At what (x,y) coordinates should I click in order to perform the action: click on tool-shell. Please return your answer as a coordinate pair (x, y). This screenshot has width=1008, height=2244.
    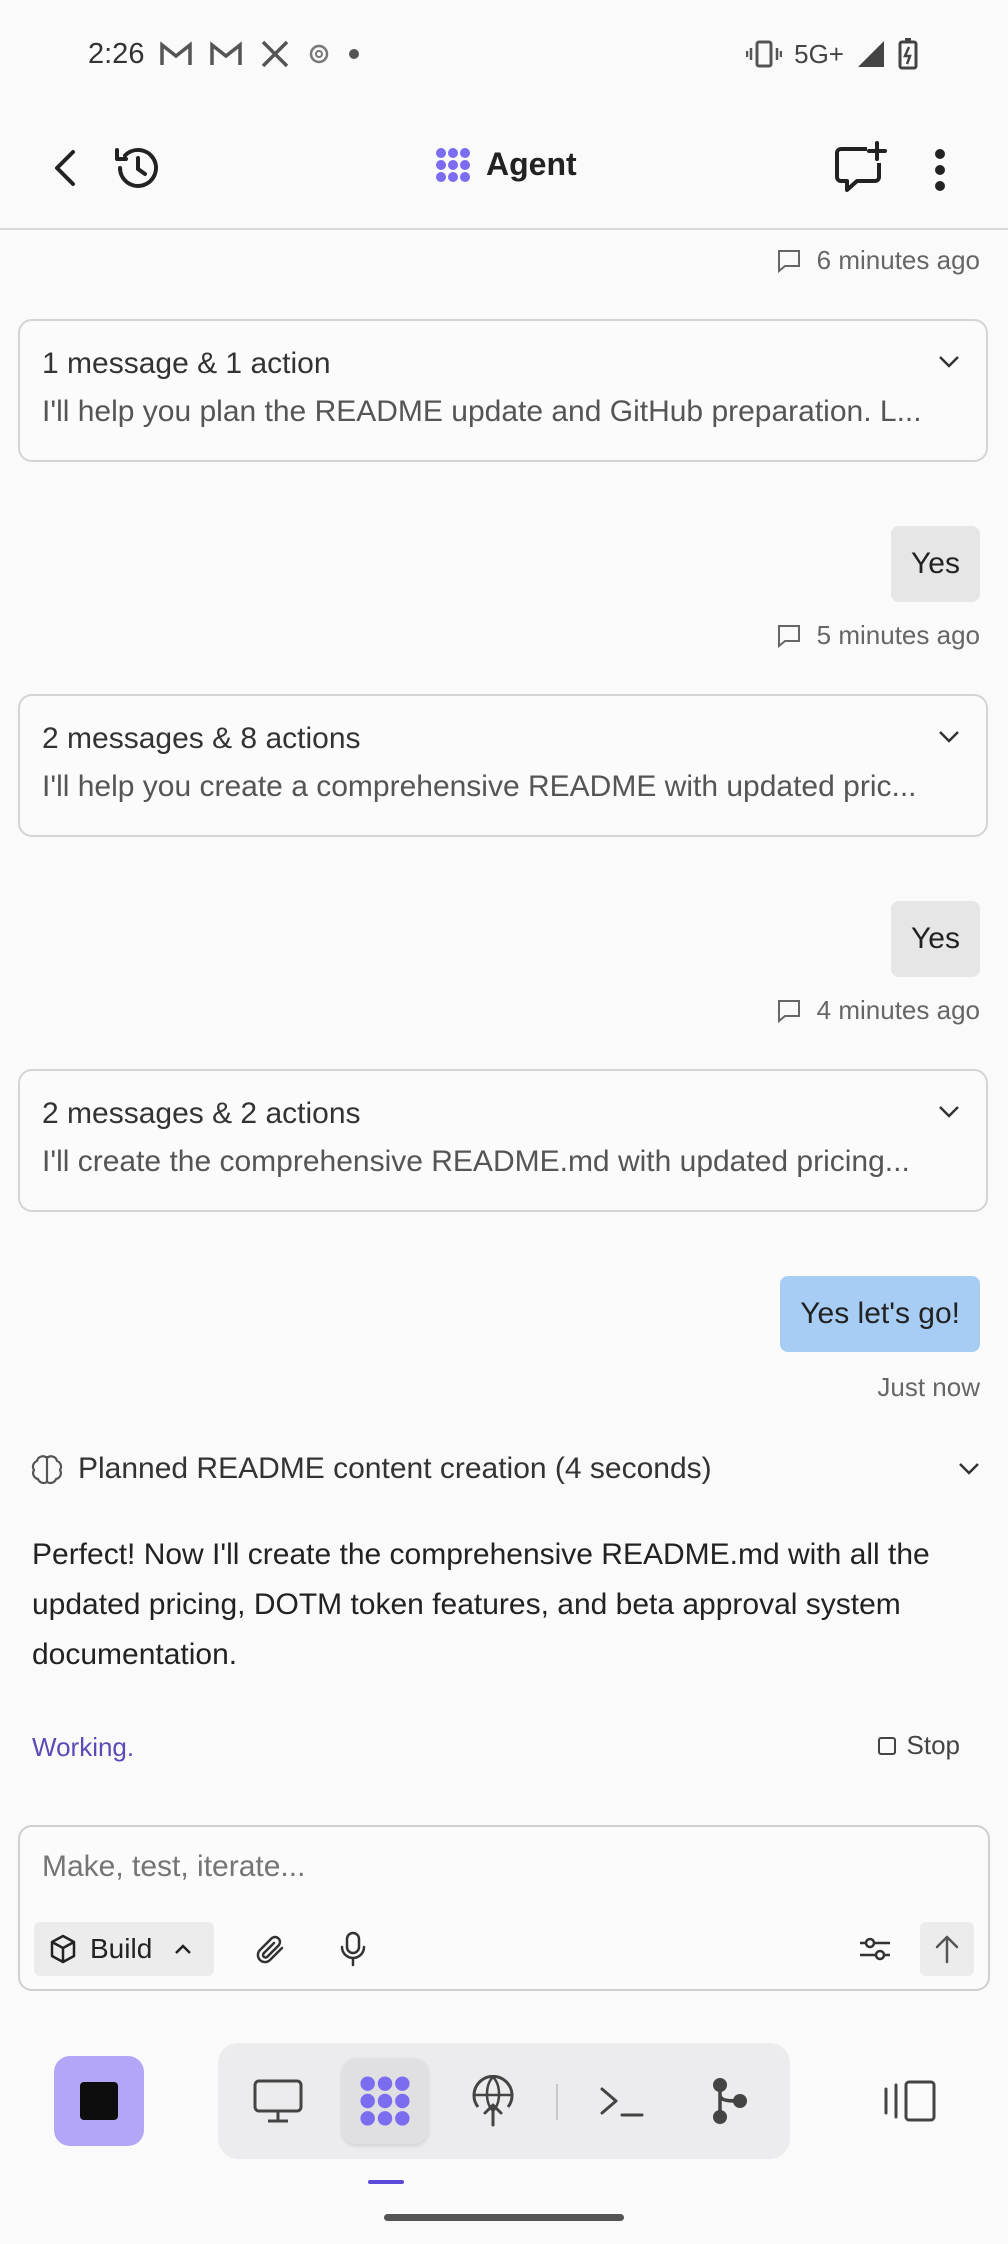
    Looking at the image, I should click on (621, 2101).